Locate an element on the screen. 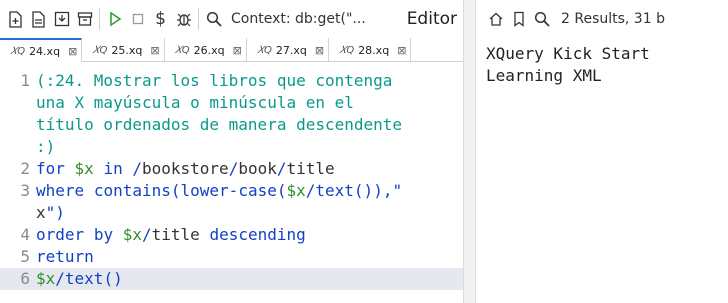  code-line: 2 for $x in /bookstore/book/title is located at coordinates (231, 169).